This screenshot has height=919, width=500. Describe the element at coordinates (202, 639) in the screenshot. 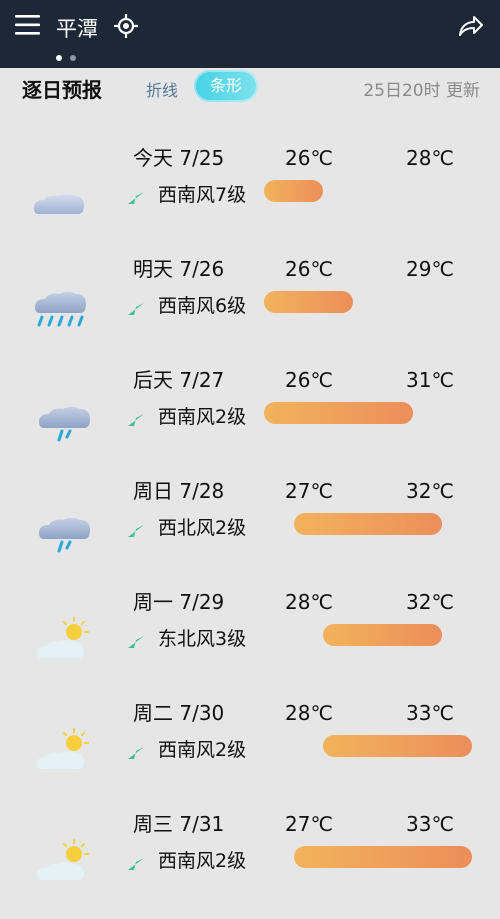

I see `wind-text: 东北风3级` at that location.